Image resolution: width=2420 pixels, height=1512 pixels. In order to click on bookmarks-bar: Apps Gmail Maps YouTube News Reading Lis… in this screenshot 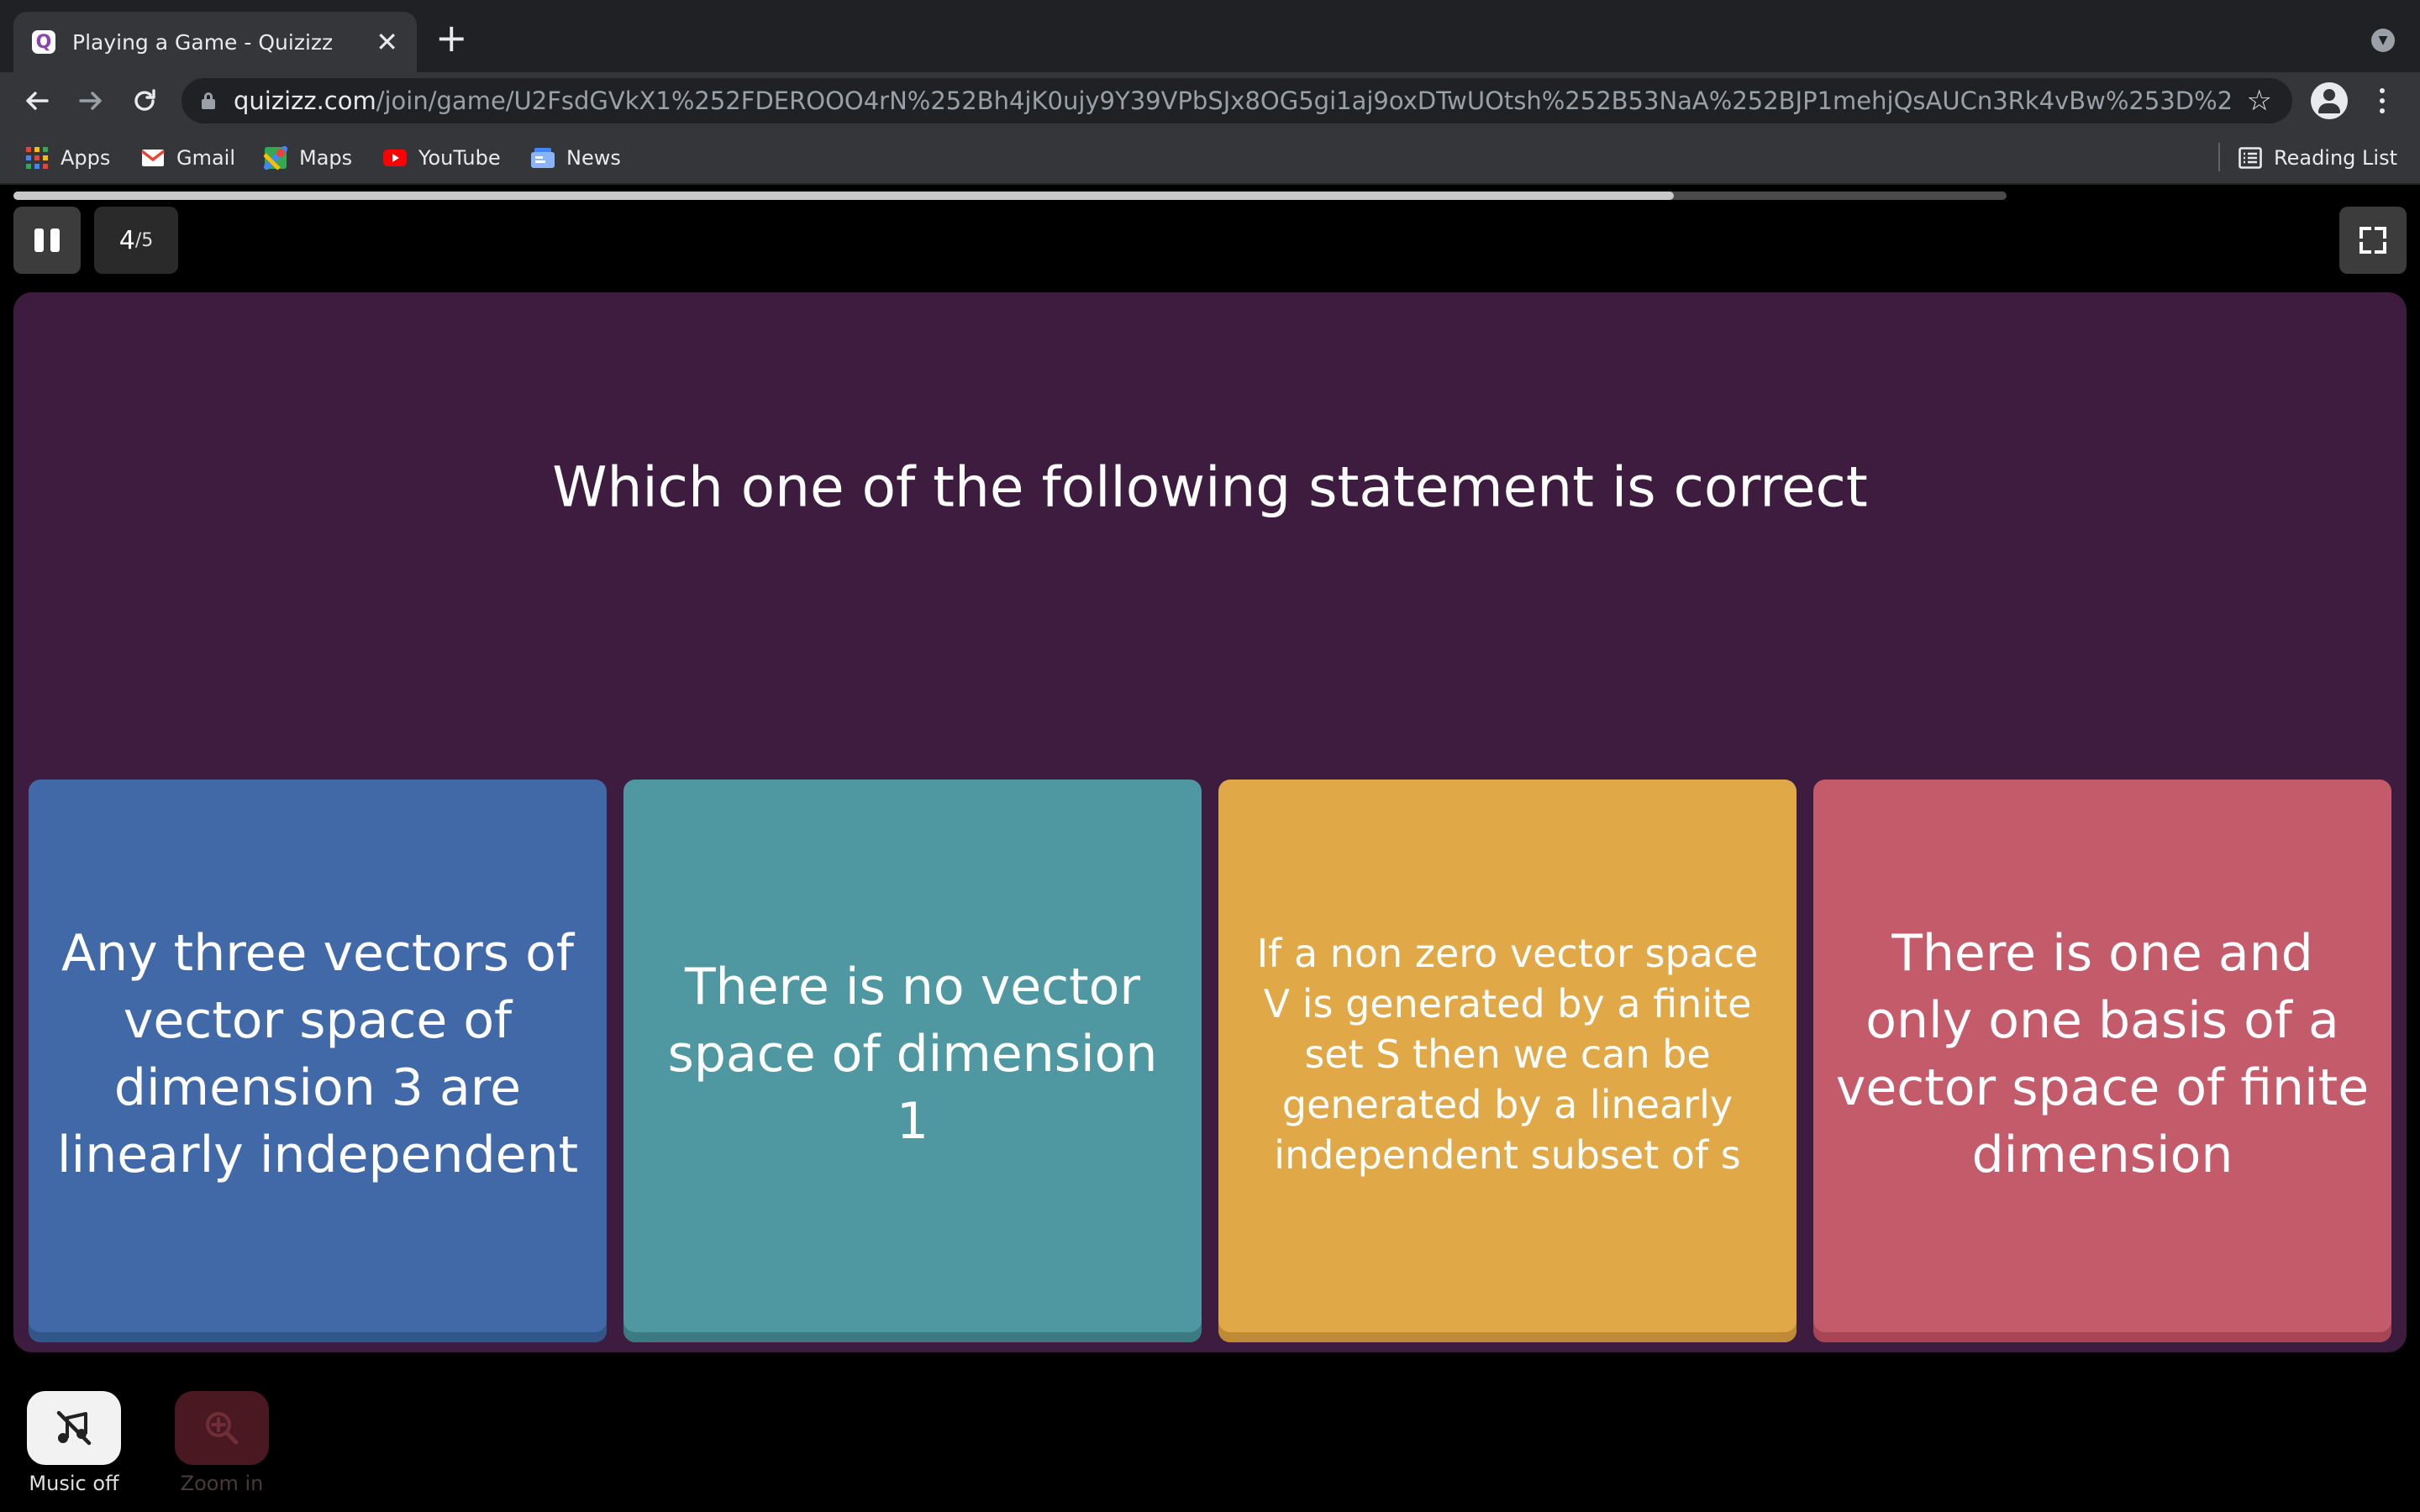, I will do `click(1210, 157)`.